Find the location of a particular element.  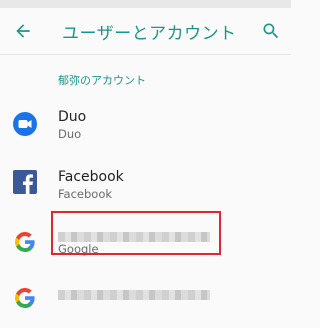

account-name: Facebook is located at coordinates (91, 177).